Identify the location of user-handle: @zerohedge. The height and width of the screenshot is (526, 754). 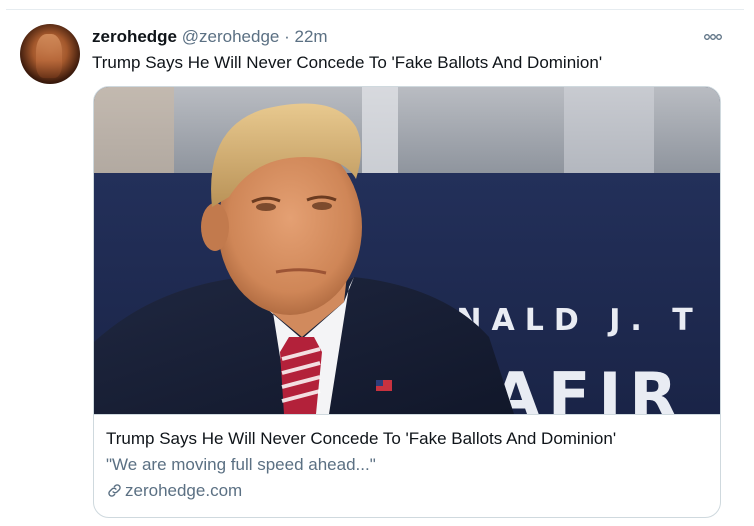
(231, 36).